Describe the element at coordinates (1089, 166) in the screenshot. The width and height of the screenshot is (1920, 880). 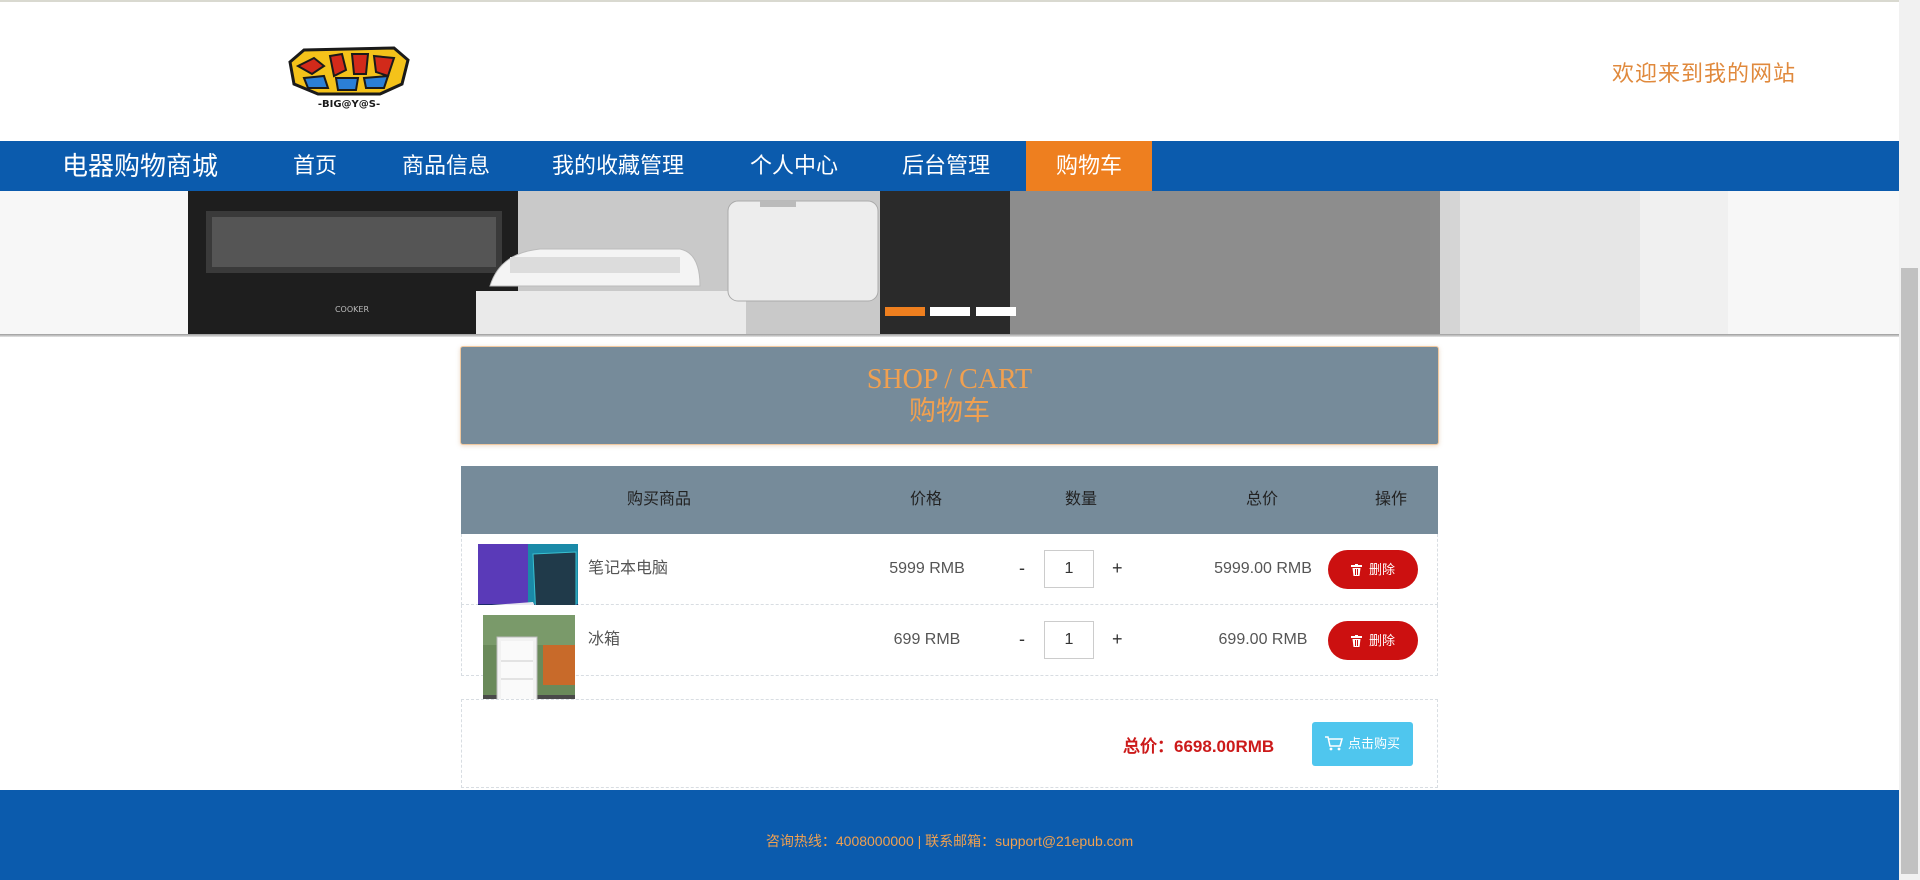
I see `nav-item-cart: 购物车` at that location.